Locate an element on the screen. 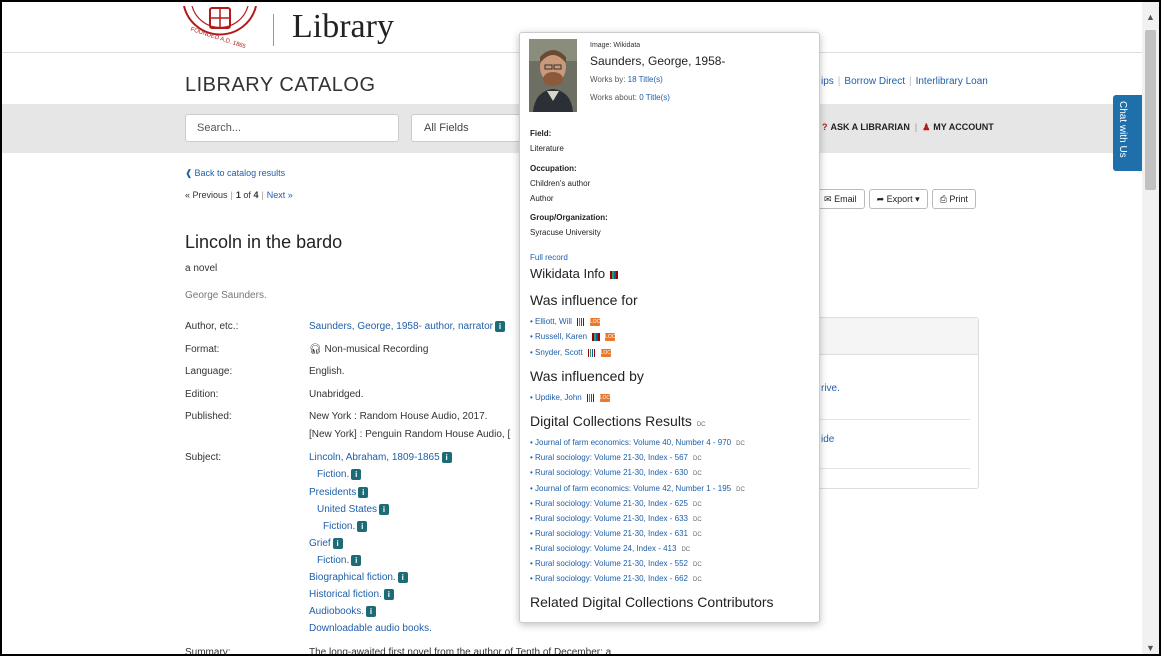 The height and width of the screenshot is (656, 1161). next-link: Next » is located at coordinates (280, 195).